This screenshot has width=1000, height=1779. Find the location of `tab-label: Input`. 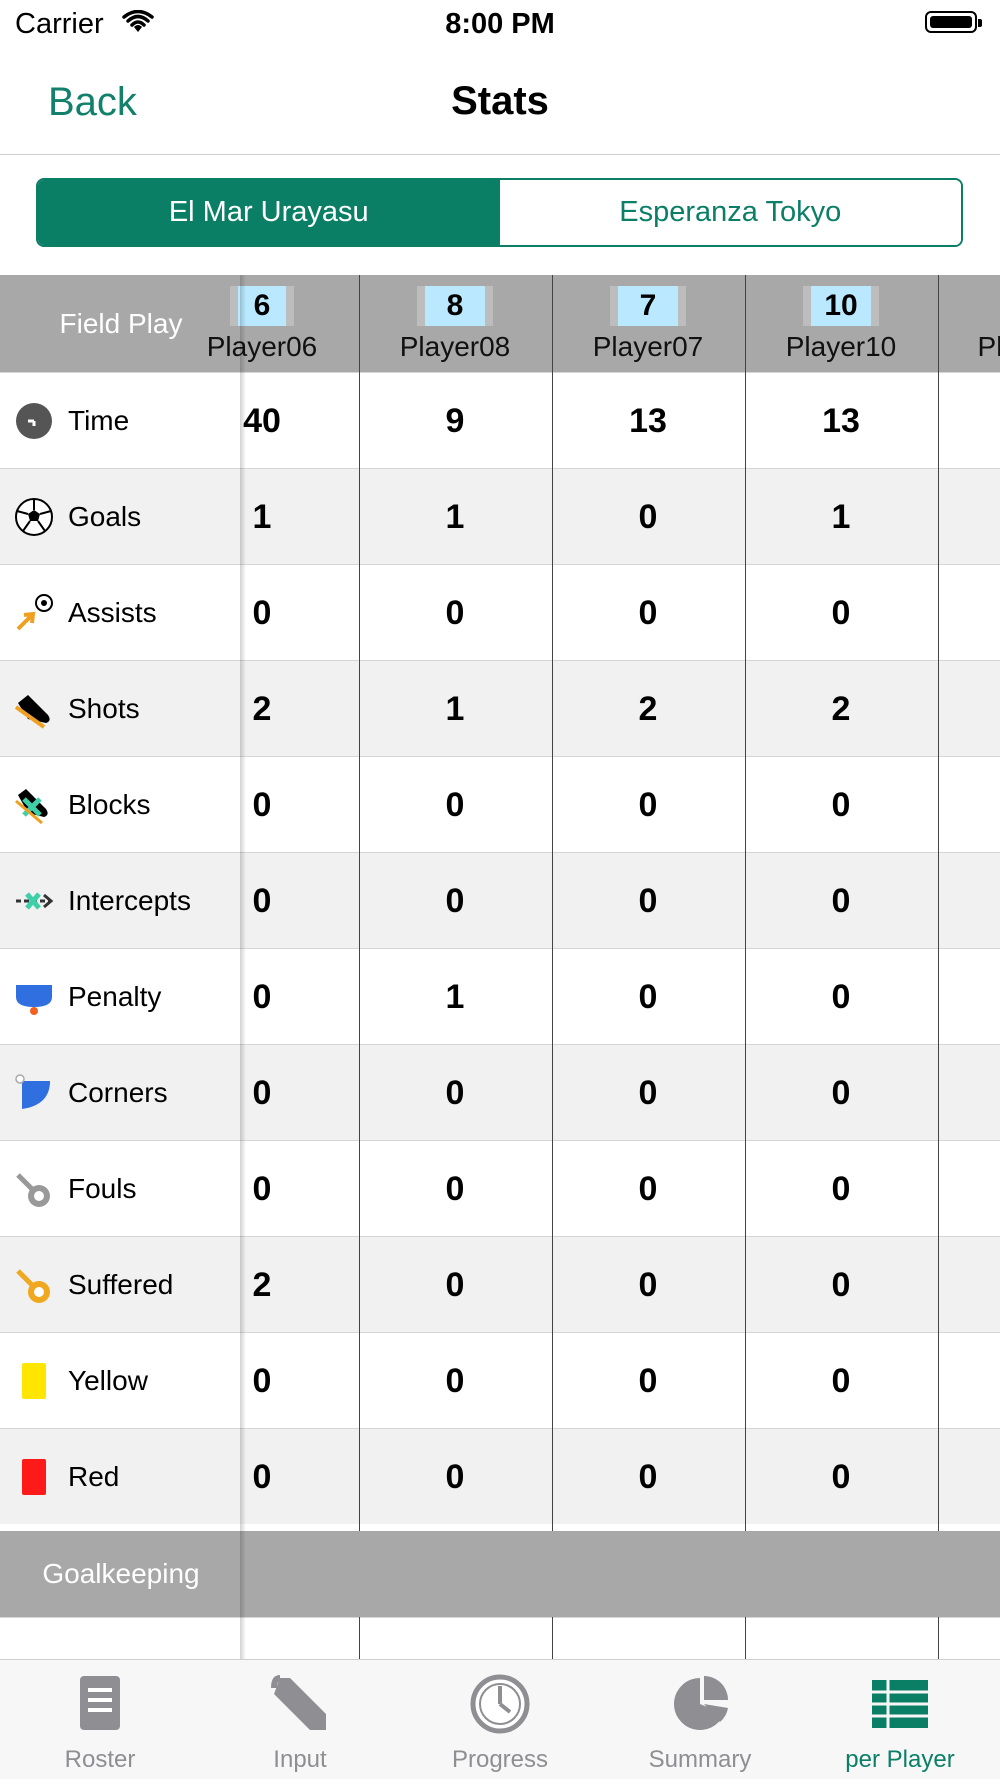

tab-label: Input is located at coordinates (300, 1759).